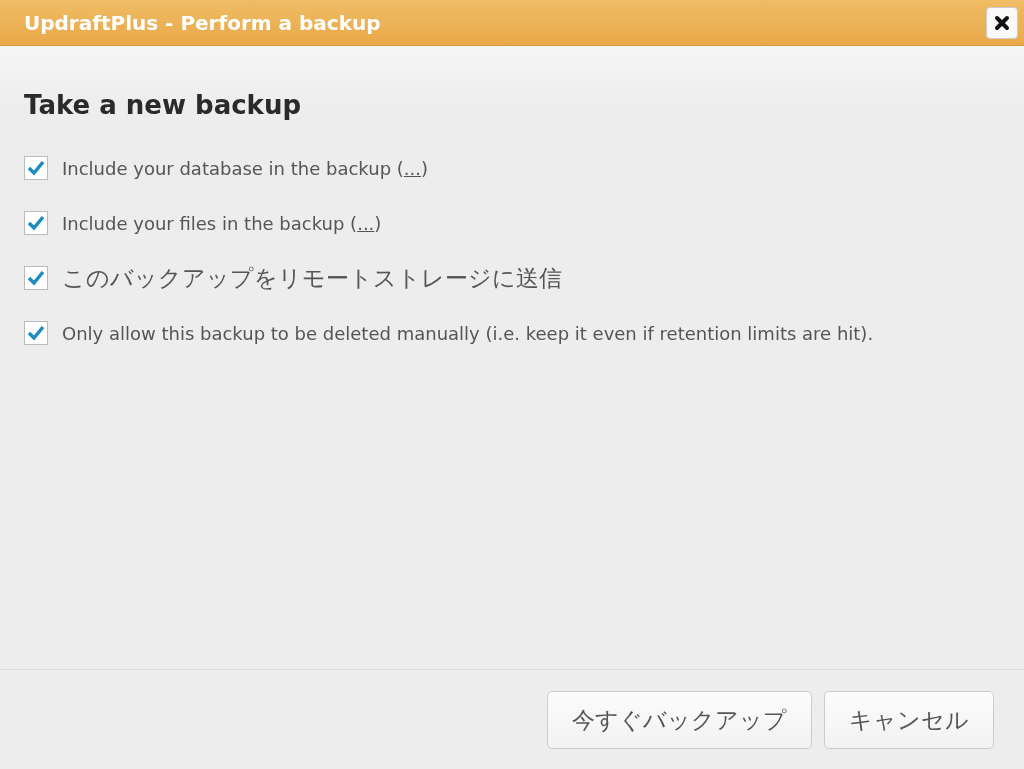 The image size is (1024, 769). What do you see at coordinates (202, 22) in the screenshot?
I see `window-title: UpdraftPlus - Perform a backup` at bounding box center [202, 22].